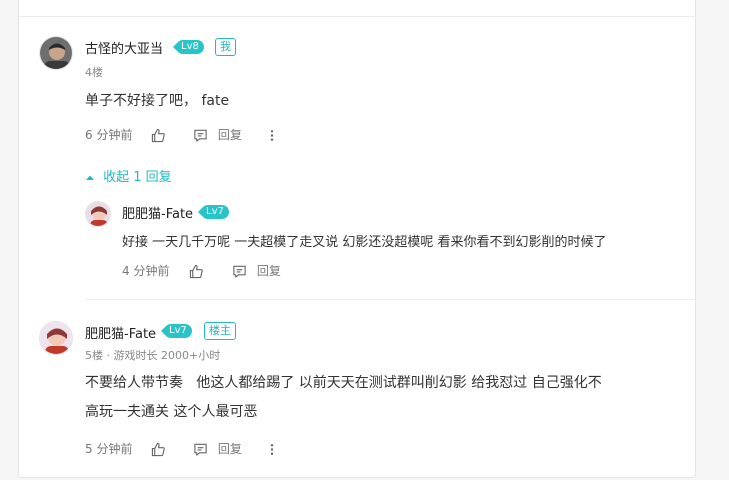  I want to click on username: 肥肥猫-Fate, so click(120, 332).